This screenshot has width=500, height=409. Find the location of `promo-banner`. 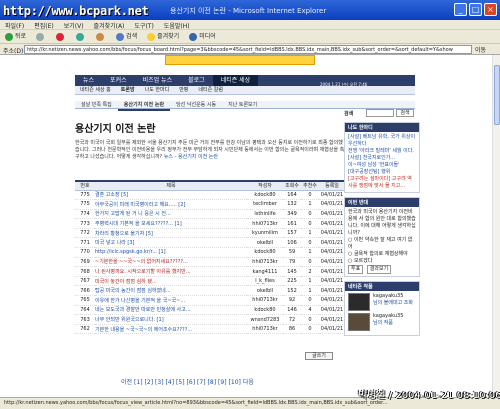

promo-banner is located at coordinates (240, 60).